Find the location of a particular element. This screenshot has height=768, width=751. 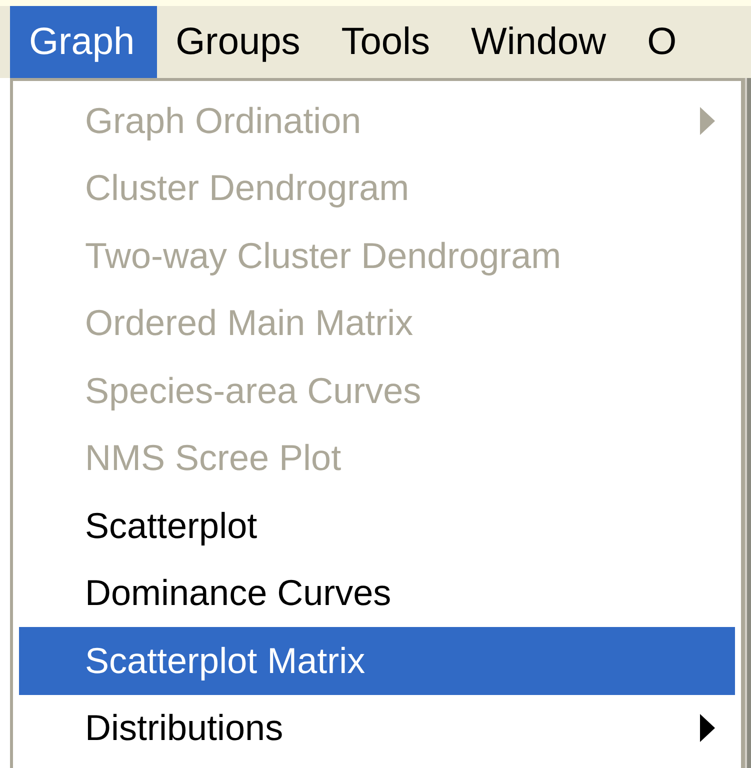

menu-item: Dominance Curves is located at coordinates (377, 593).